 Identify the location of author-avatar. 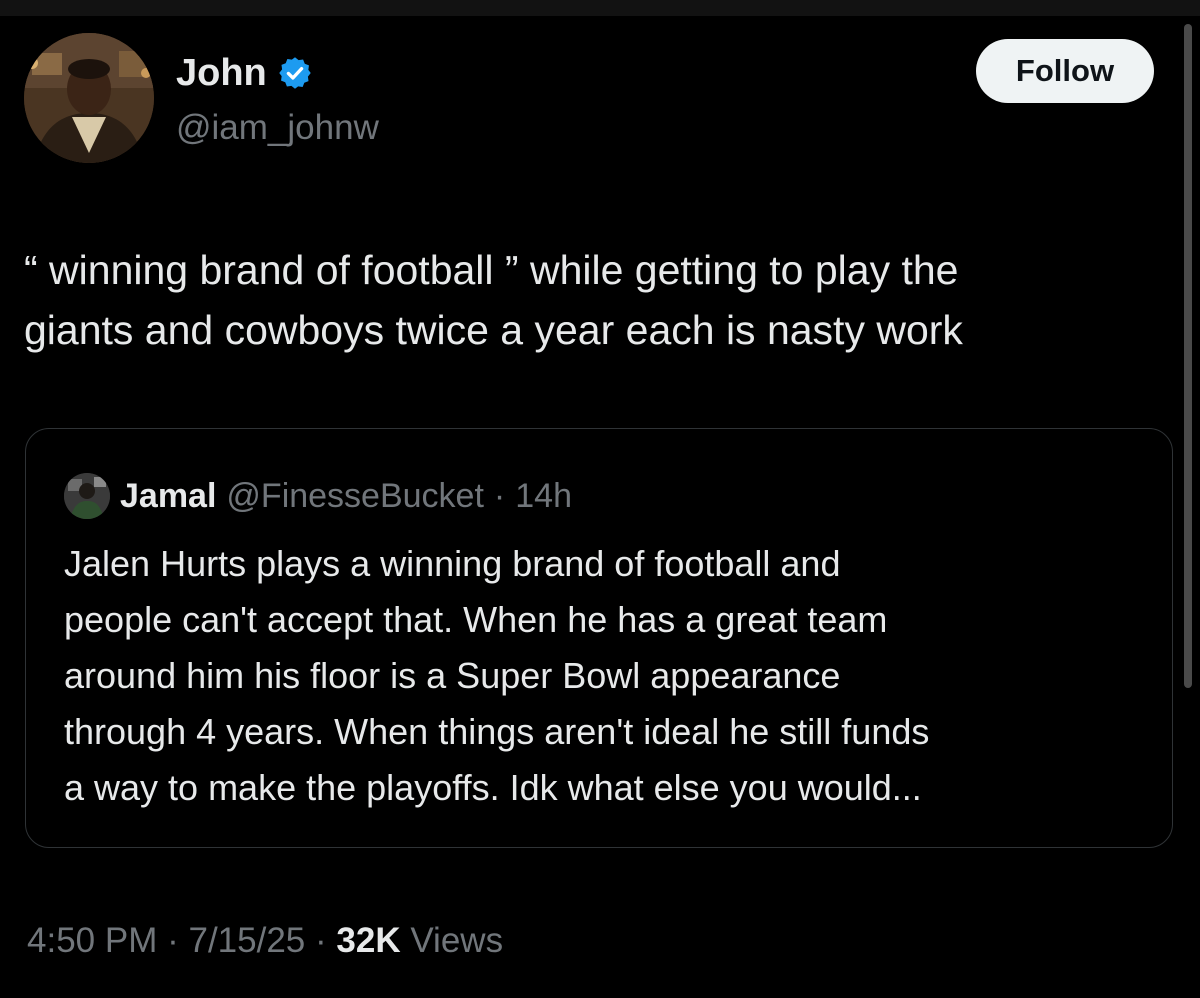
(89, 98).